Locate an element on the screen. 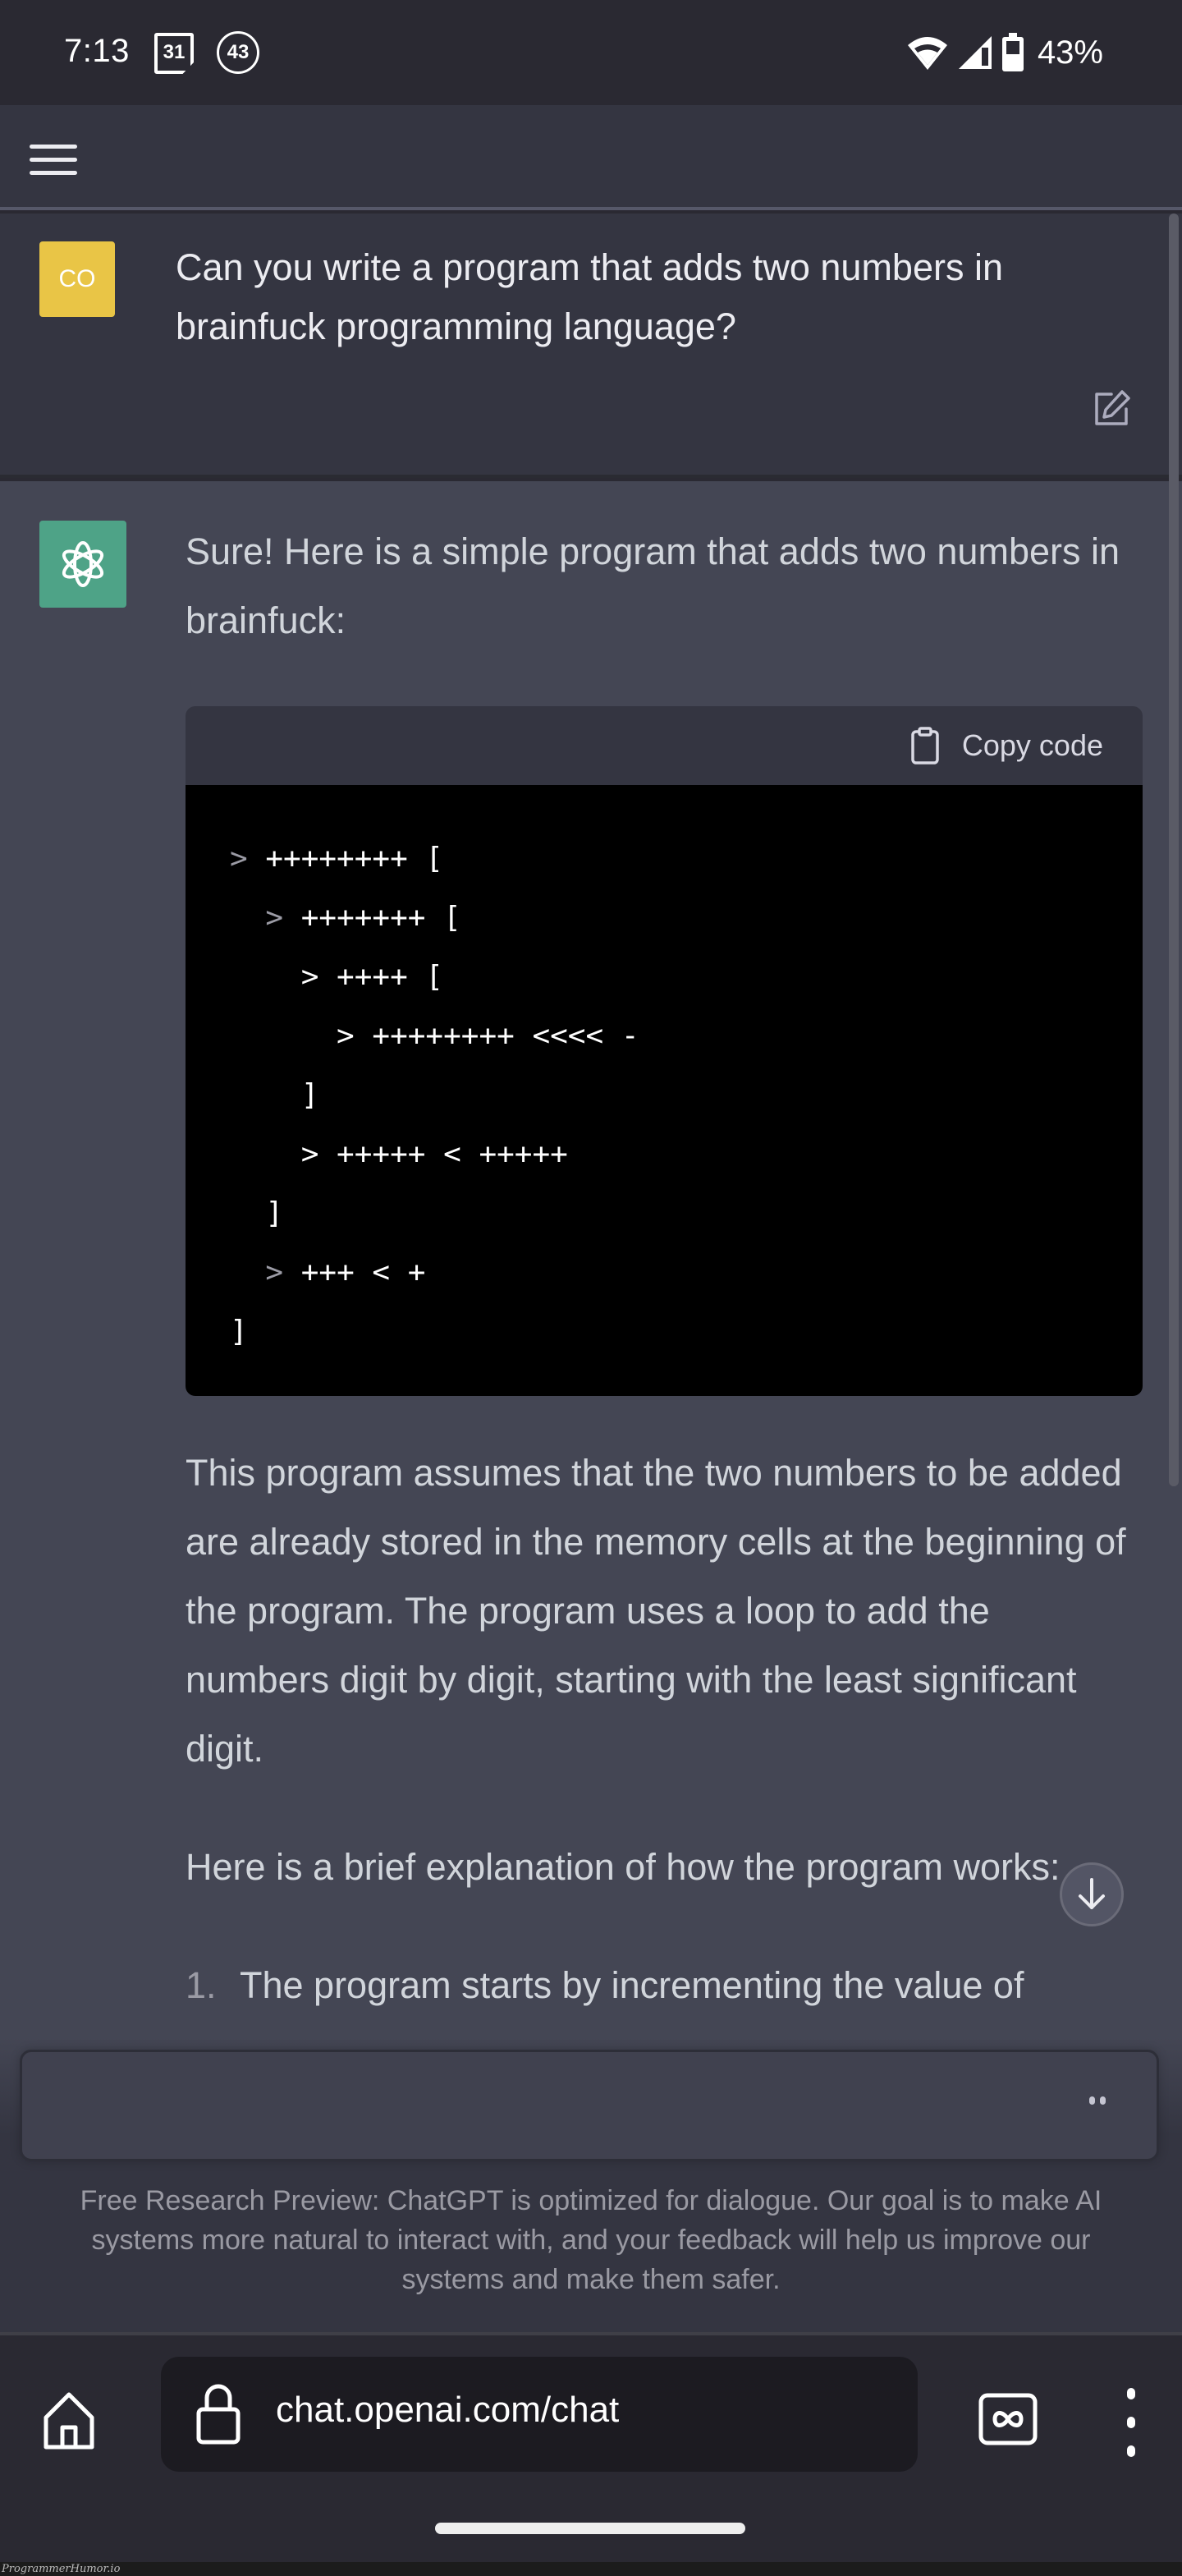  home-icon is located at coordinates (69, 2421).